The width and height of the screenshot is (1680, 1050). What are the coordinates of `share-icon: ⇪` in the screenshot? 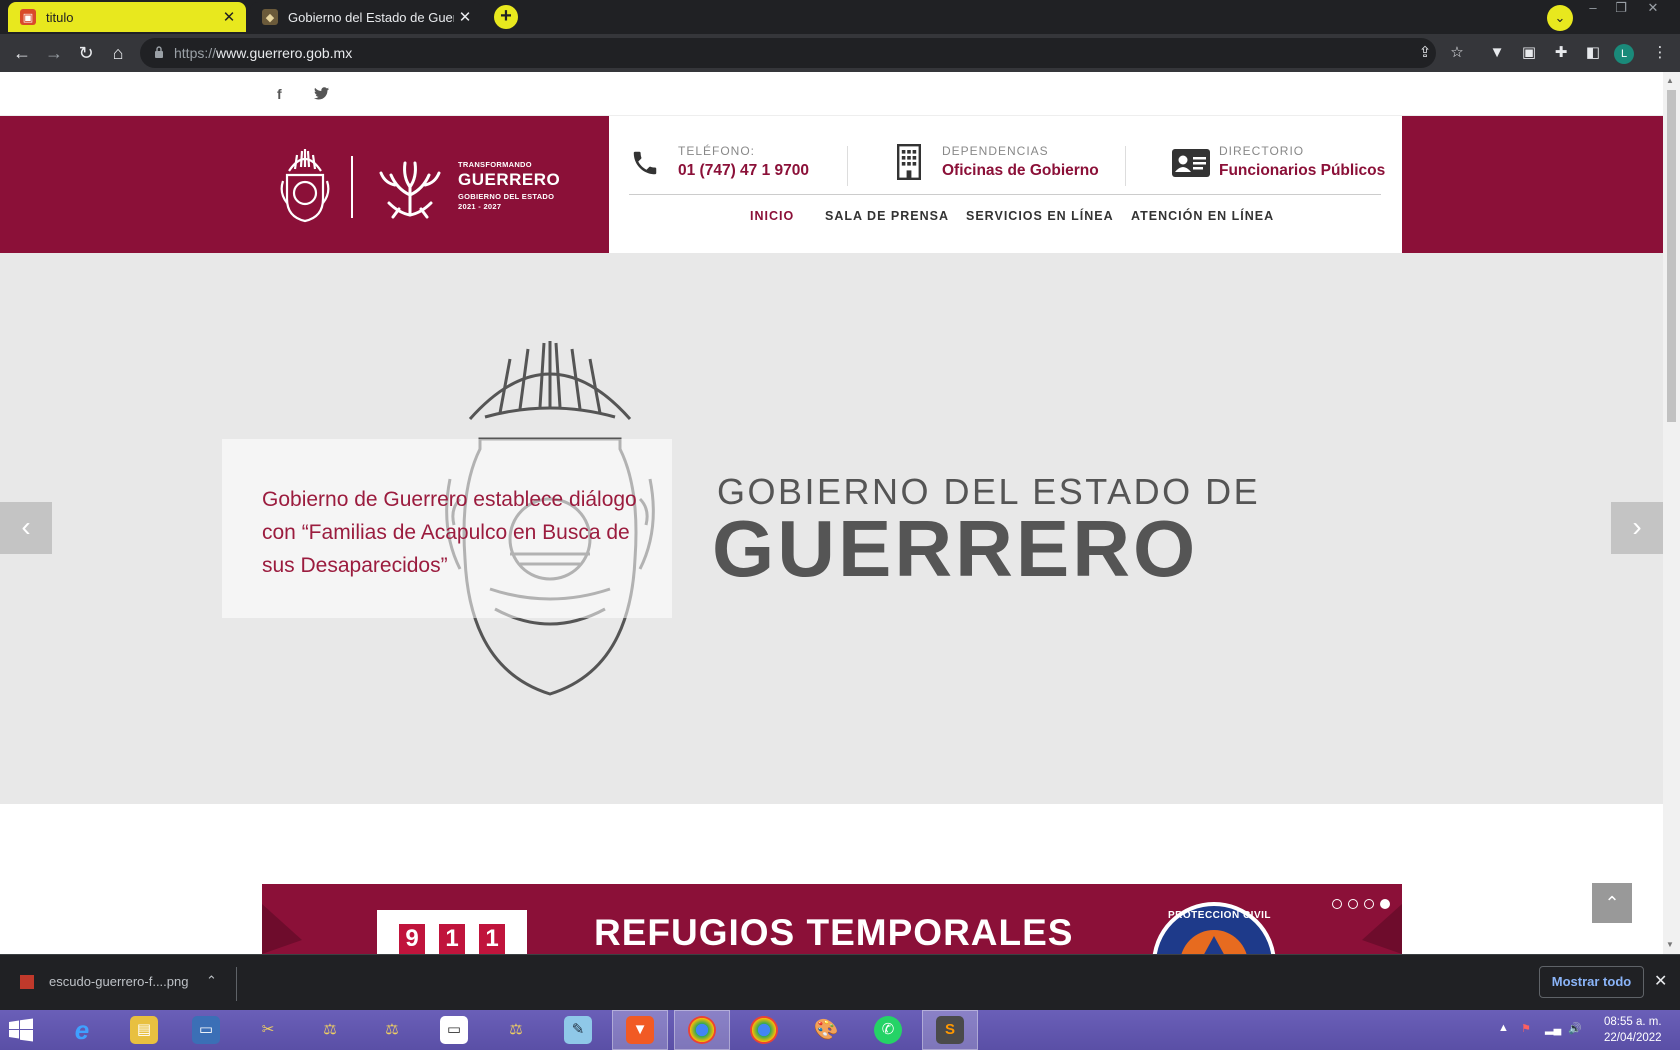 It's located at (1425, 53).